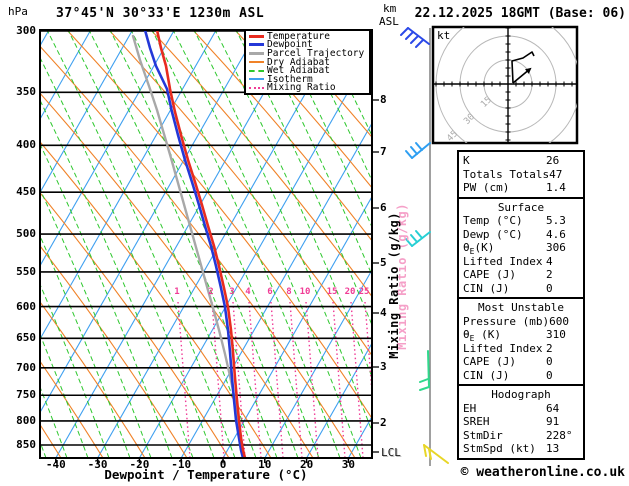 The width and height of the screenshot is (629, 486). I want to click on table-row: Lifted Index 2, so click(521, 349).